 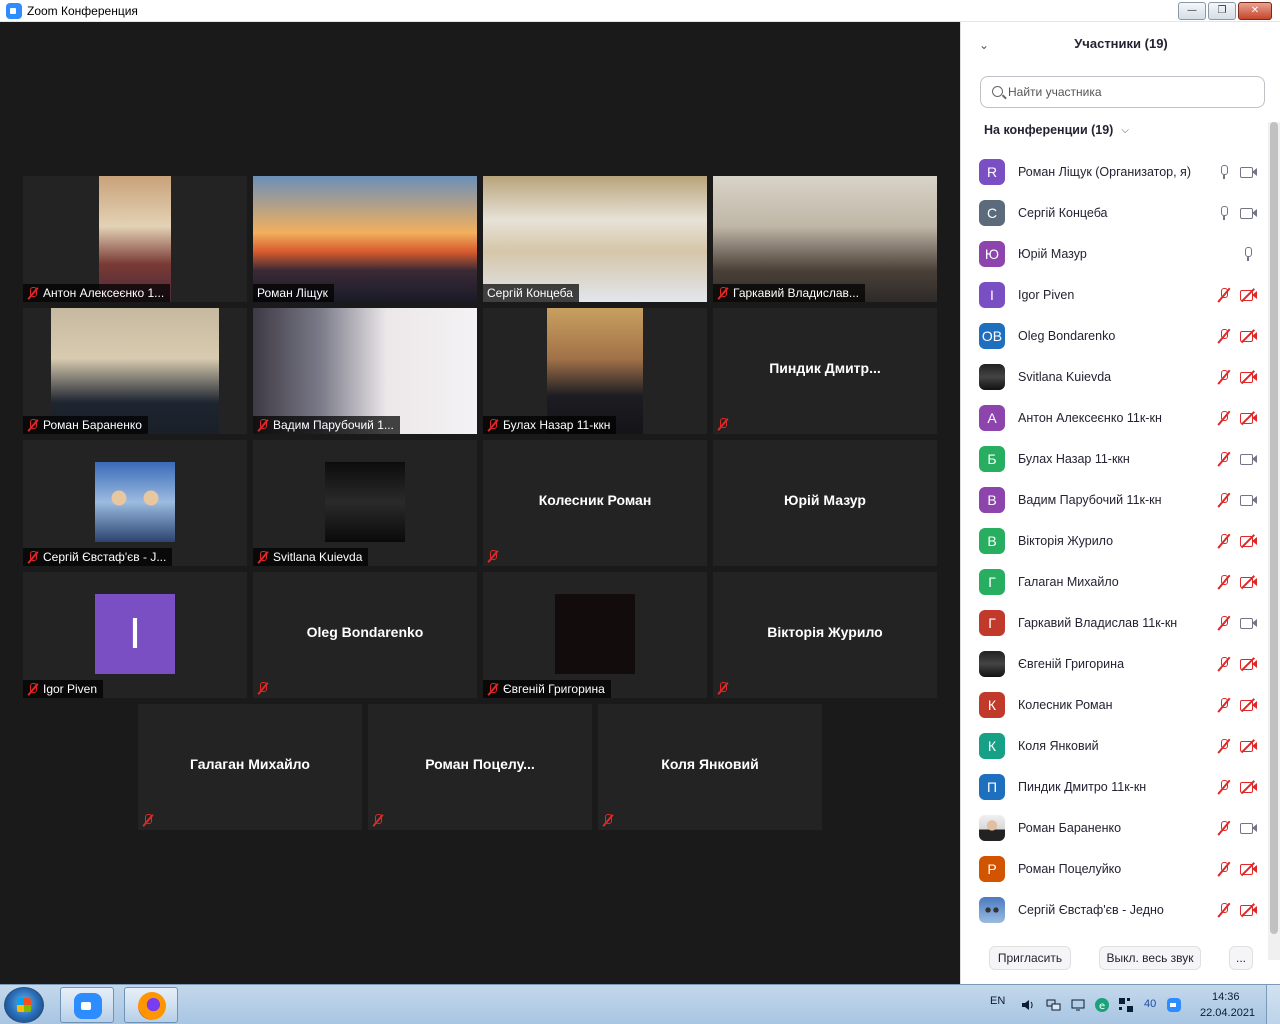 What do you see at coordinates (365, 635) in the screenshot?
I see `video-tile: Oleg Bondarenko` at bounding box center [365, 635].